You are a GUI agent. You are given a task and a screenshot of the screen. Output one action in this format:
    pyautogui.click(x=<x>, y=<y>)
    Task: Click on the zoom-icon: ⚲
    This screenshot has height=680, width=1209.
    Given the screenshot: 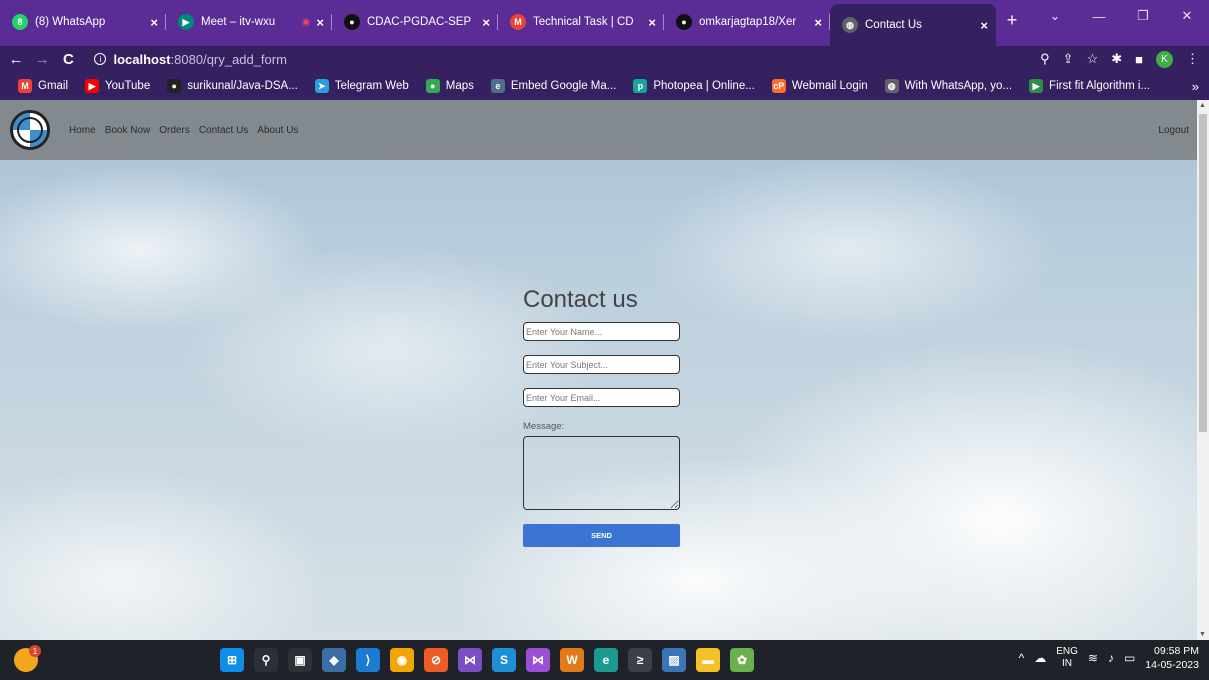 What is the action you would take?
    pyautogui.click(x=1045, y=59)
    